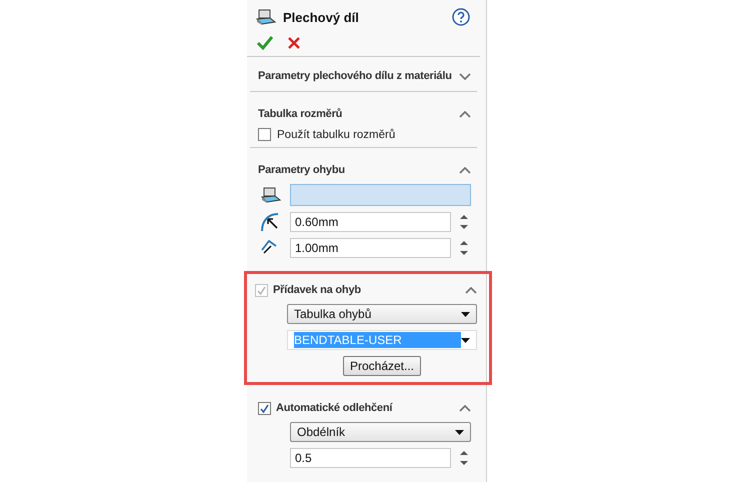 The image size is (750, 482). I want to click on section-title: Parametry ohybu, so click(302, 170).